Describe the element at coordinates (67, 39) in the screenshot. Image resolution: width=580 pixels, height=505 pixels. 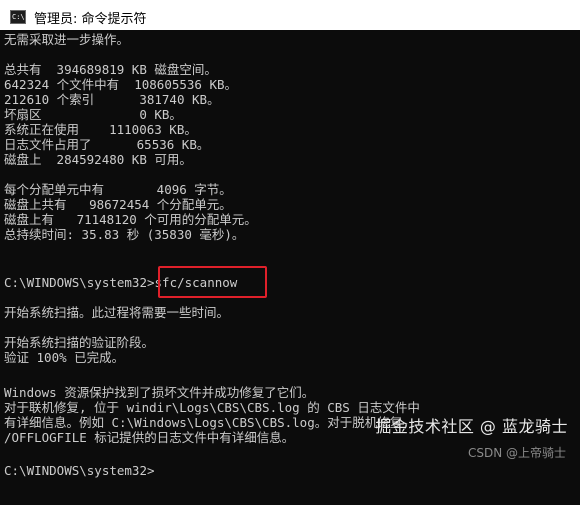
I see `console-line: 无需采取进一步操作。` at that location.